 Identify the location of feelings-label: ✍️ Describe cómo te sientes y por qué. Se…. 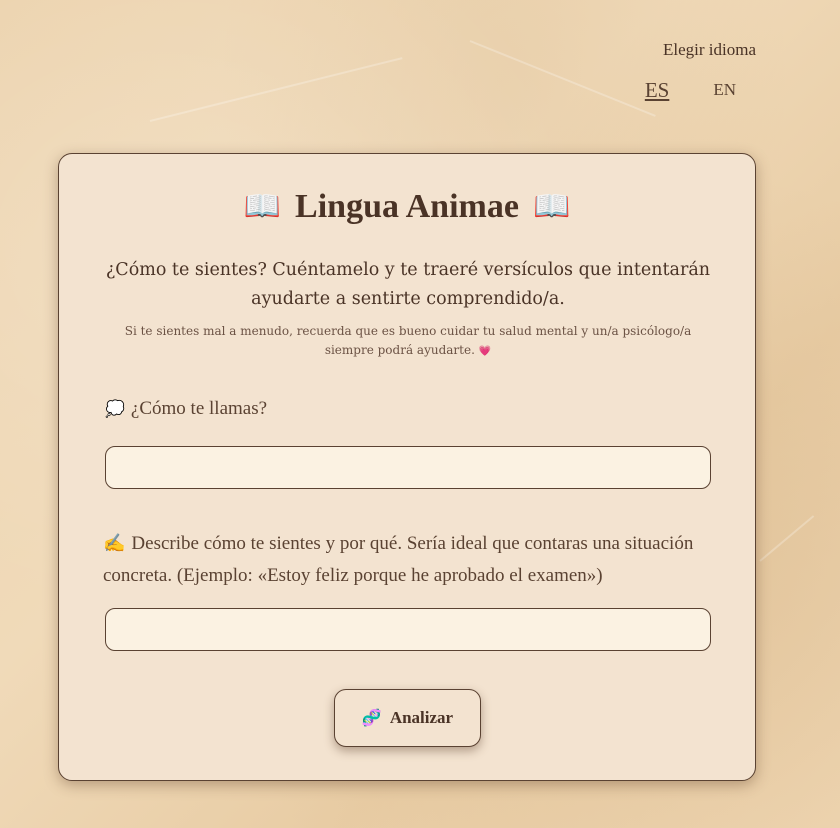
(408, 559).